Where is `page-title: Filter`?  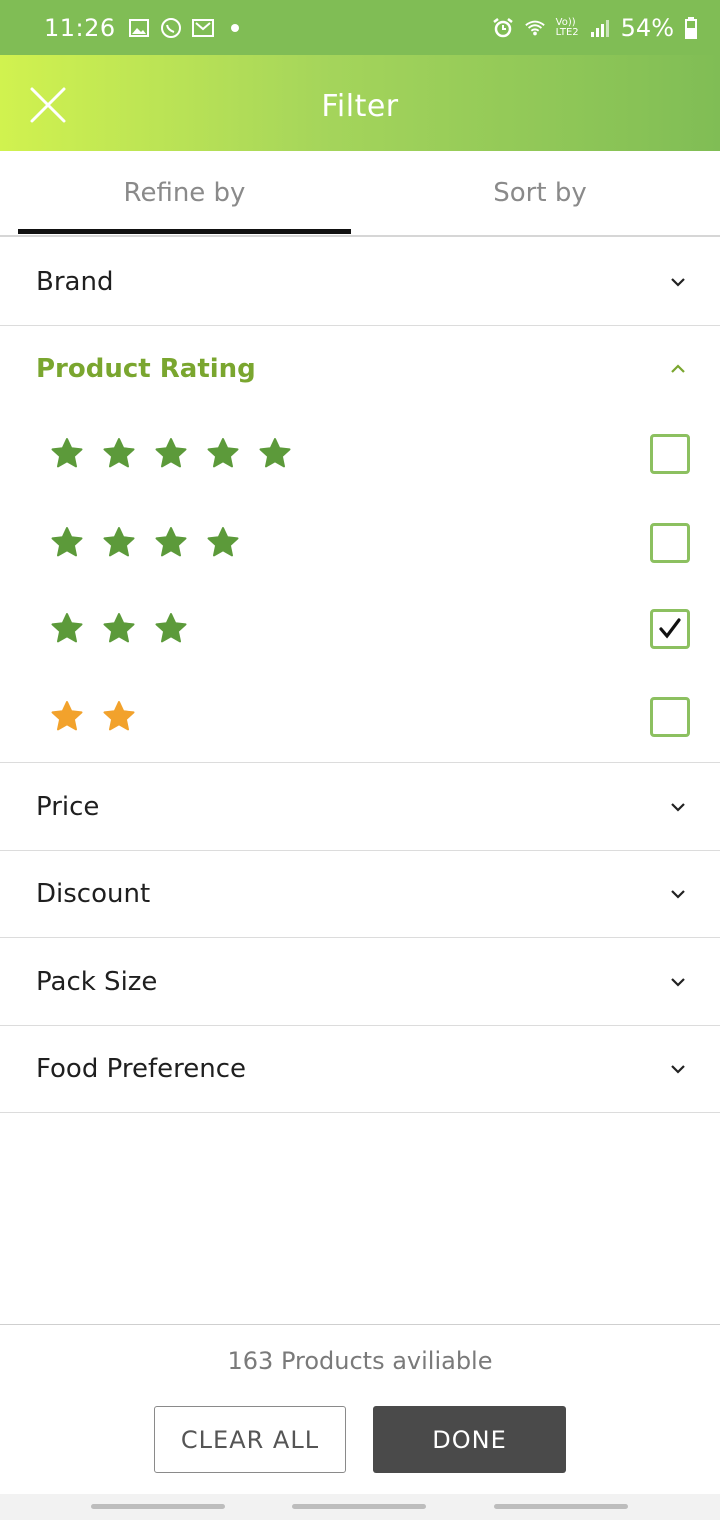 page-title: Filter is located at coordinates (360, 106).